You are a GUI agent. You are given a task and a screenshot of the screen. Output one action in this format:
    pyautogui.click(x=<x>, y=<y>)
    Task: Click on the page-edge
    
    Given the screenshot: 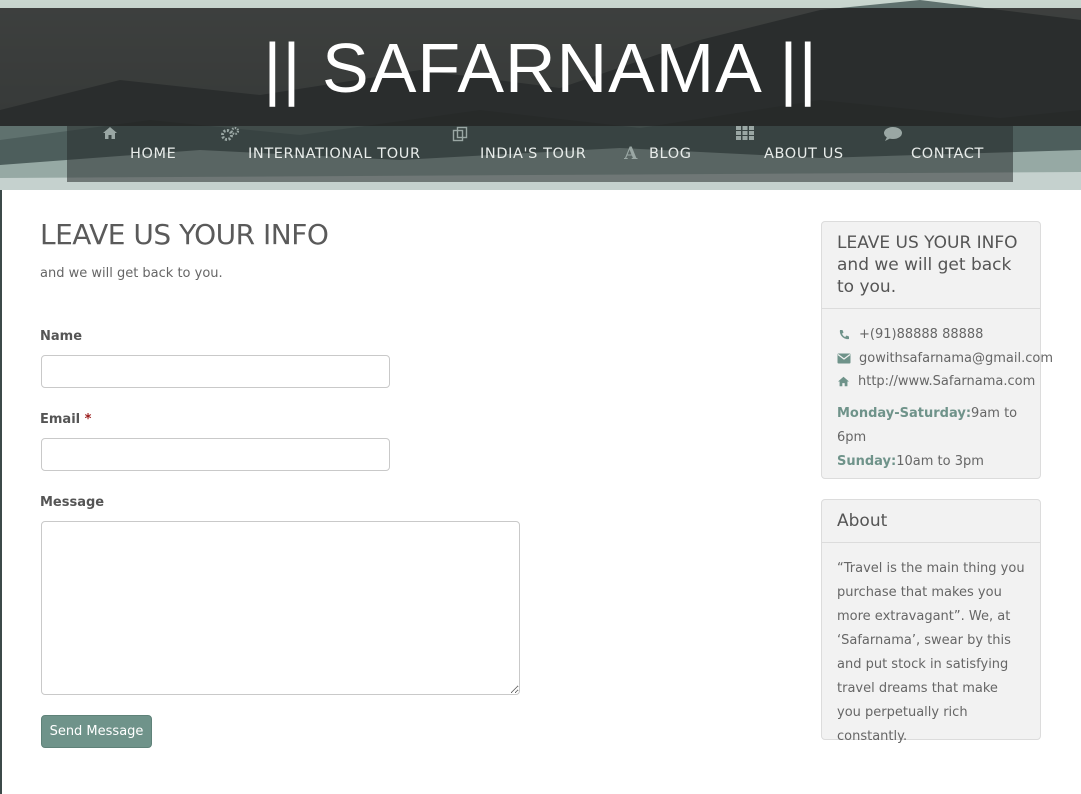 What is the action you would take?
    pyautogui.click(x=1, y=492)
    